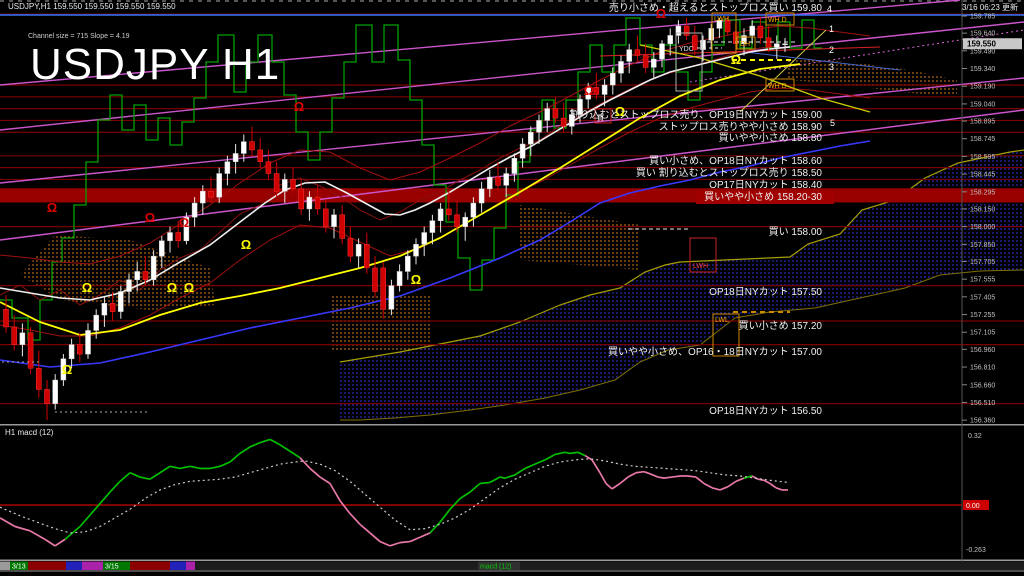 This screenshot has width=1024, height=576. What do you see at coordinates (512, 571) in the screenshot?
I see `bottom-separator` at bounding box center [512, 571].